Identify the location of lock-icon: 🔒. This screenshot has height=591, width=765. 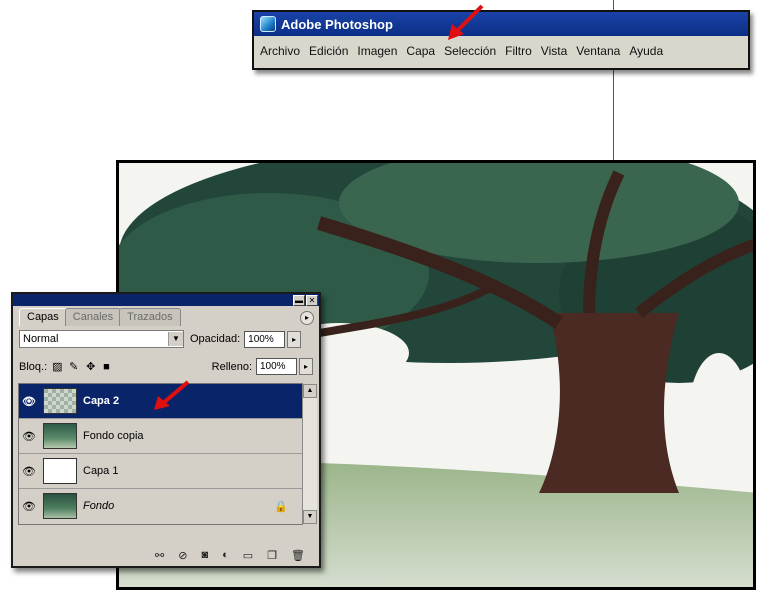
(281, 506).